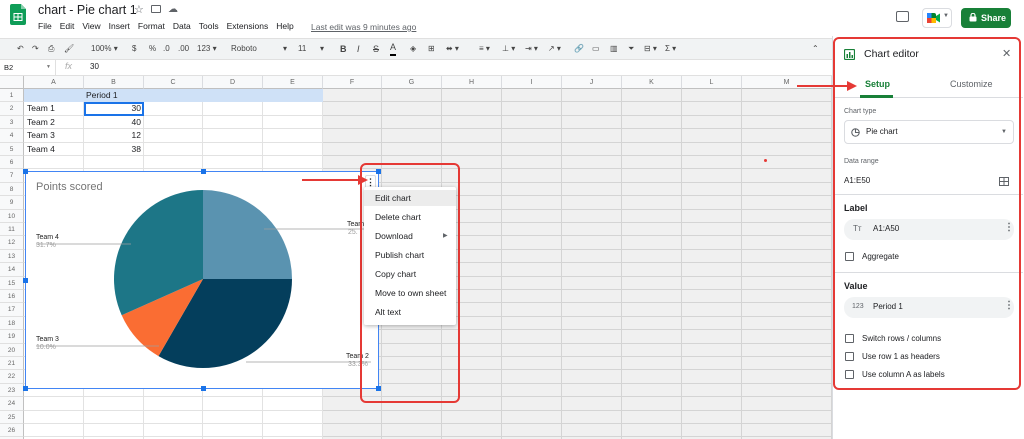 This screenshot has height=439, width=1024. Describe the element at coordinates (12, 163) in the screenshot. I see `row-header-6: 6` at that location.